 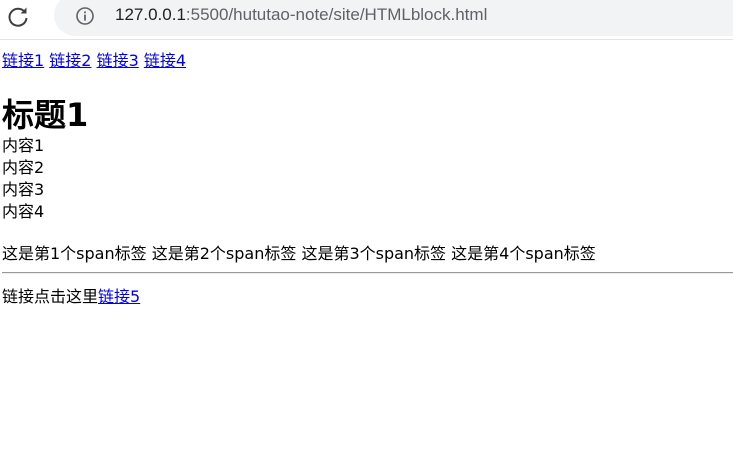 I want to click on span-3: 这是第3个span标签, so click(x=374, y=253).